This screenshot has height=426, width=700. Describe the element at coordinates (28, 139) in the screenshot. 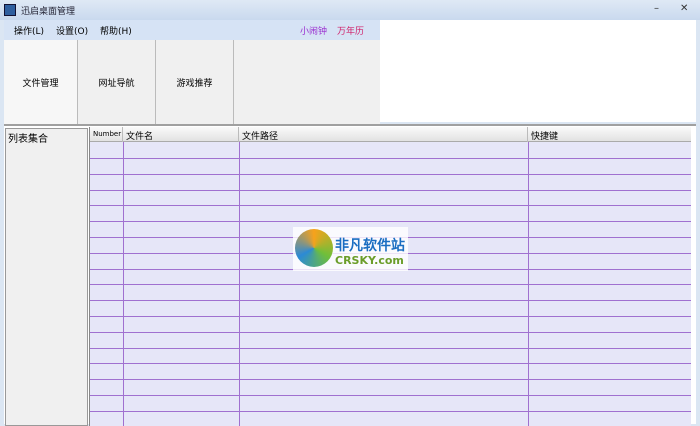

I see `list-collection-header: 列表集合` at that location.